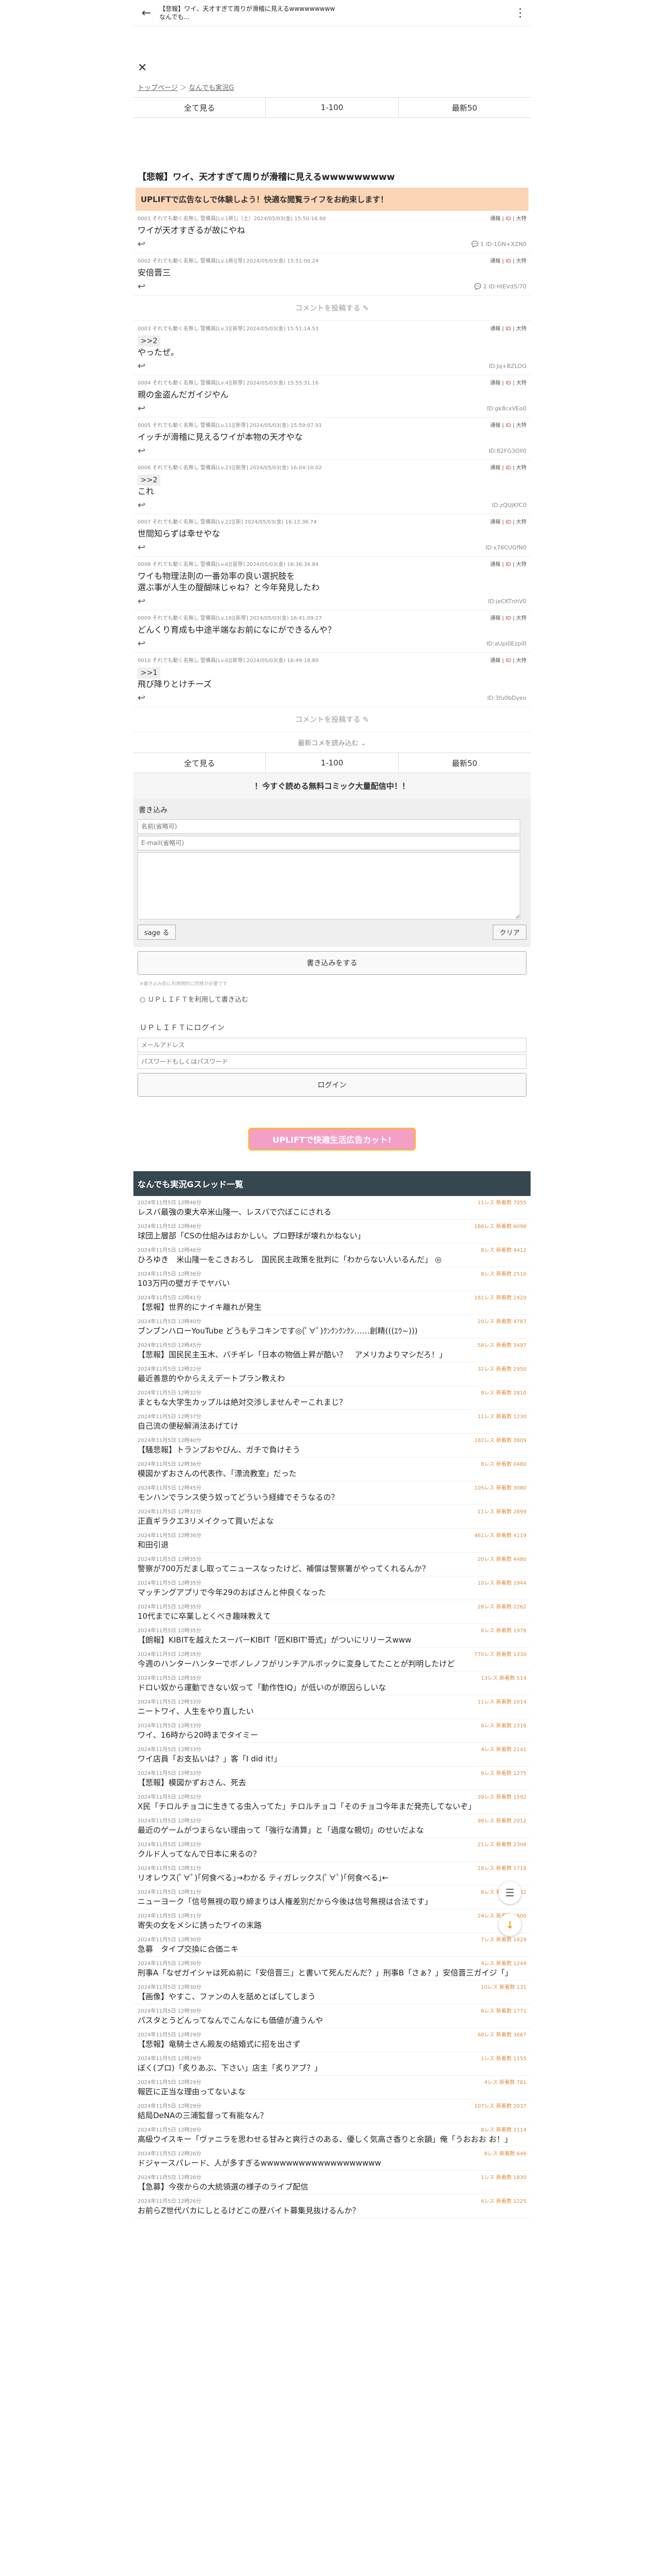 This screenshot has height=2576, width=664. Describe the element at coordinates (332, 1426) in the screenshot. I see `thread-title-link: 自己流の便秘解消法あげてけ` at that location.